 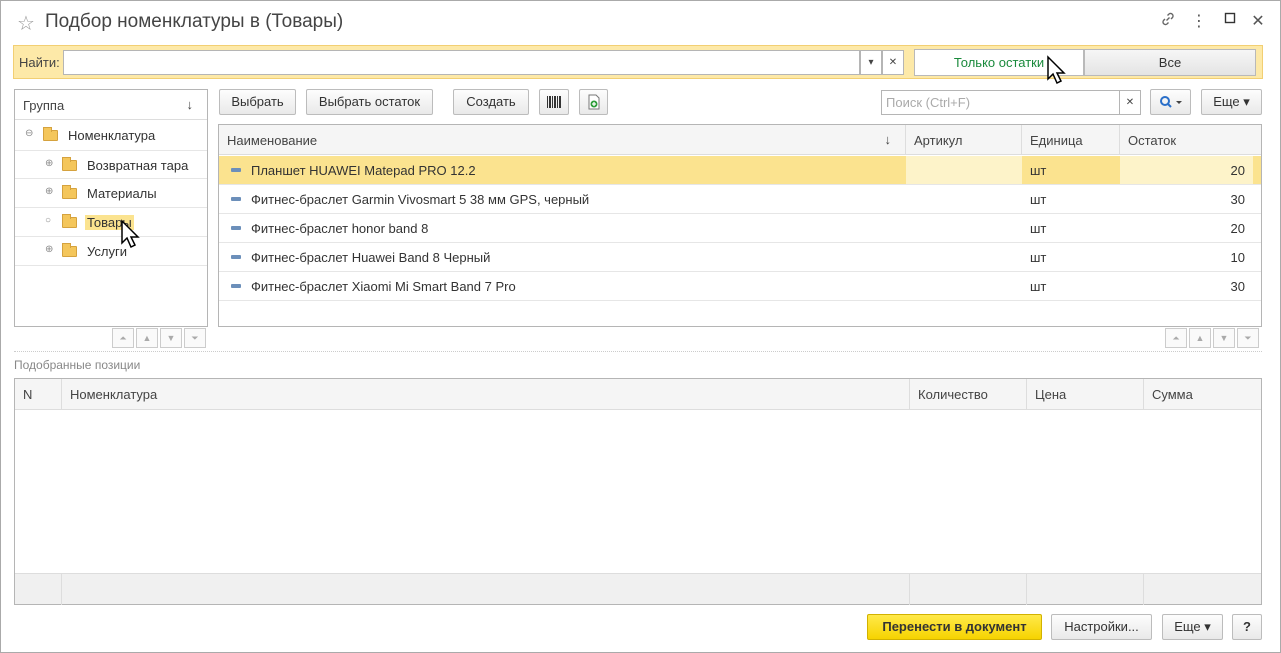 What do you see at coordinates (638, 351) in the screenshot?
I see `divider` at bounding box center [638, 351].